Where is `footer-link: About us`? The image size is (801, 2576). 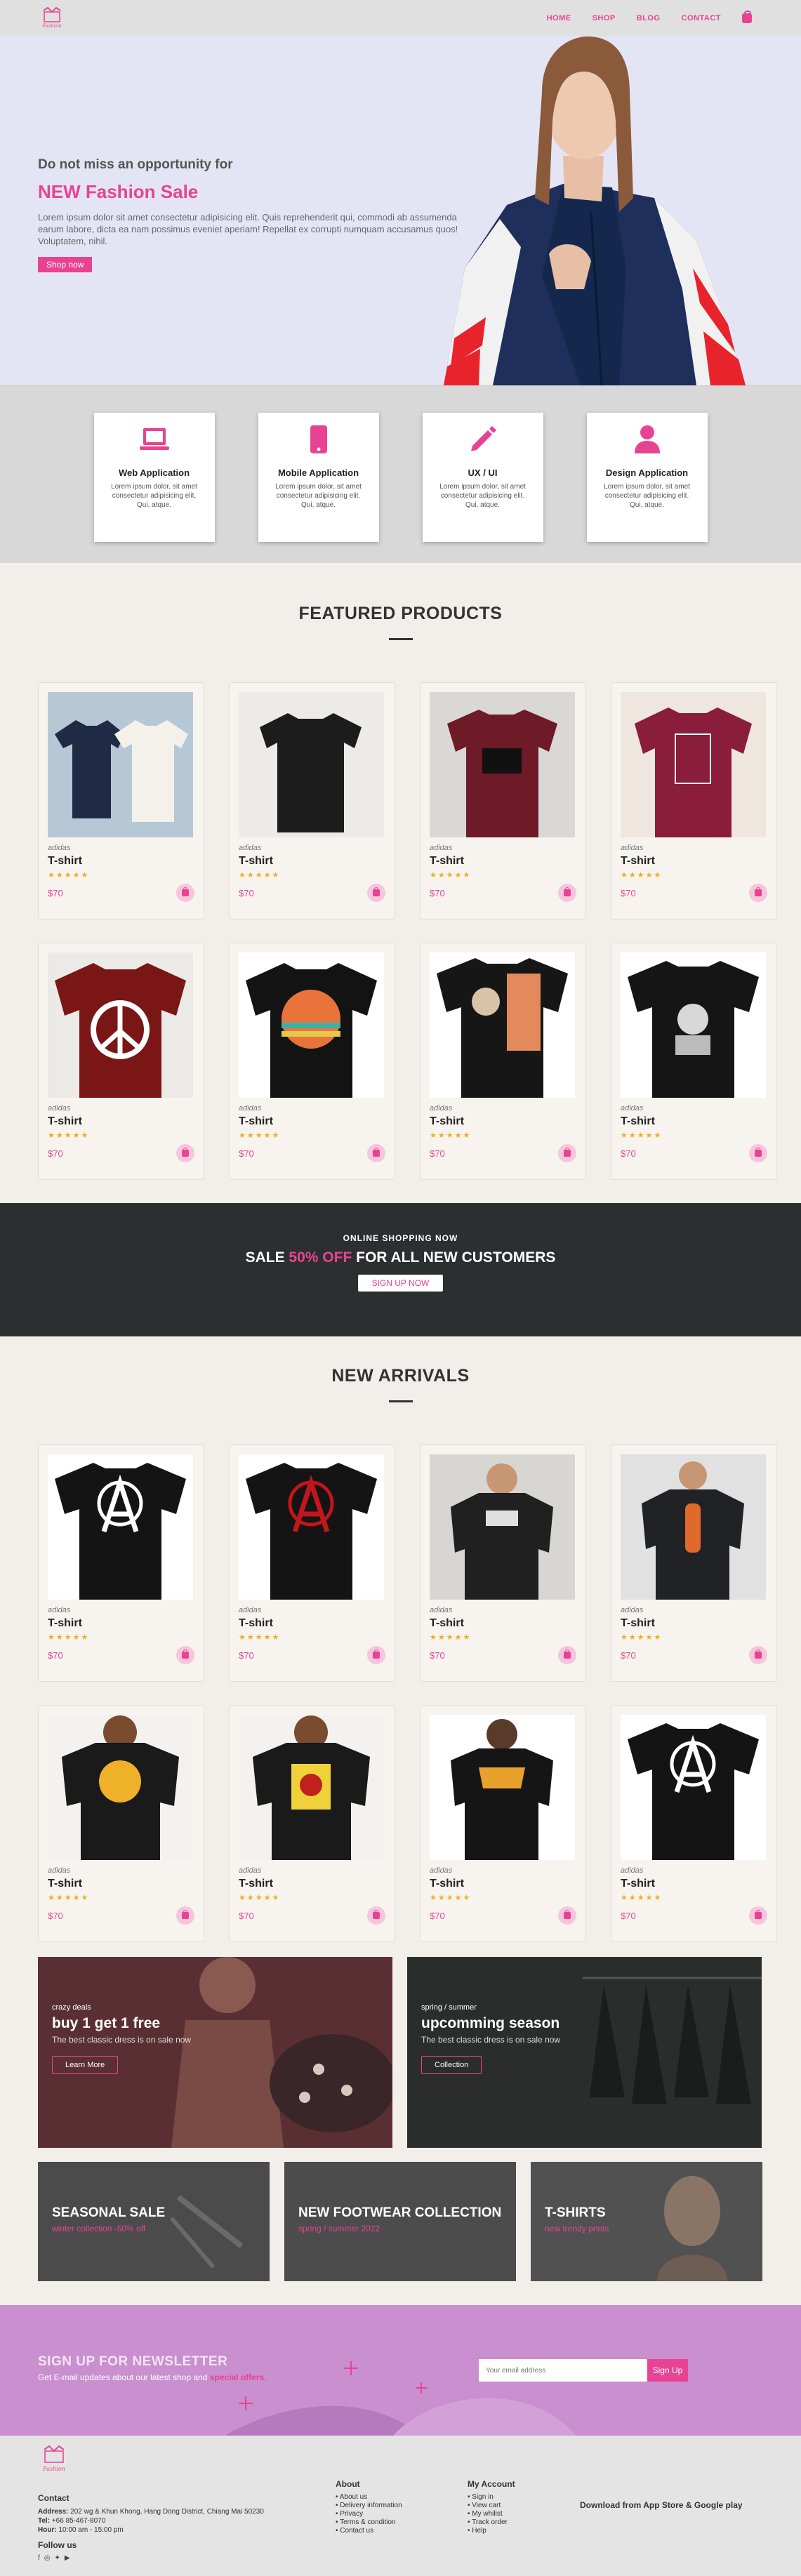 footer-link: About us is located at coordinates (369, 2498).